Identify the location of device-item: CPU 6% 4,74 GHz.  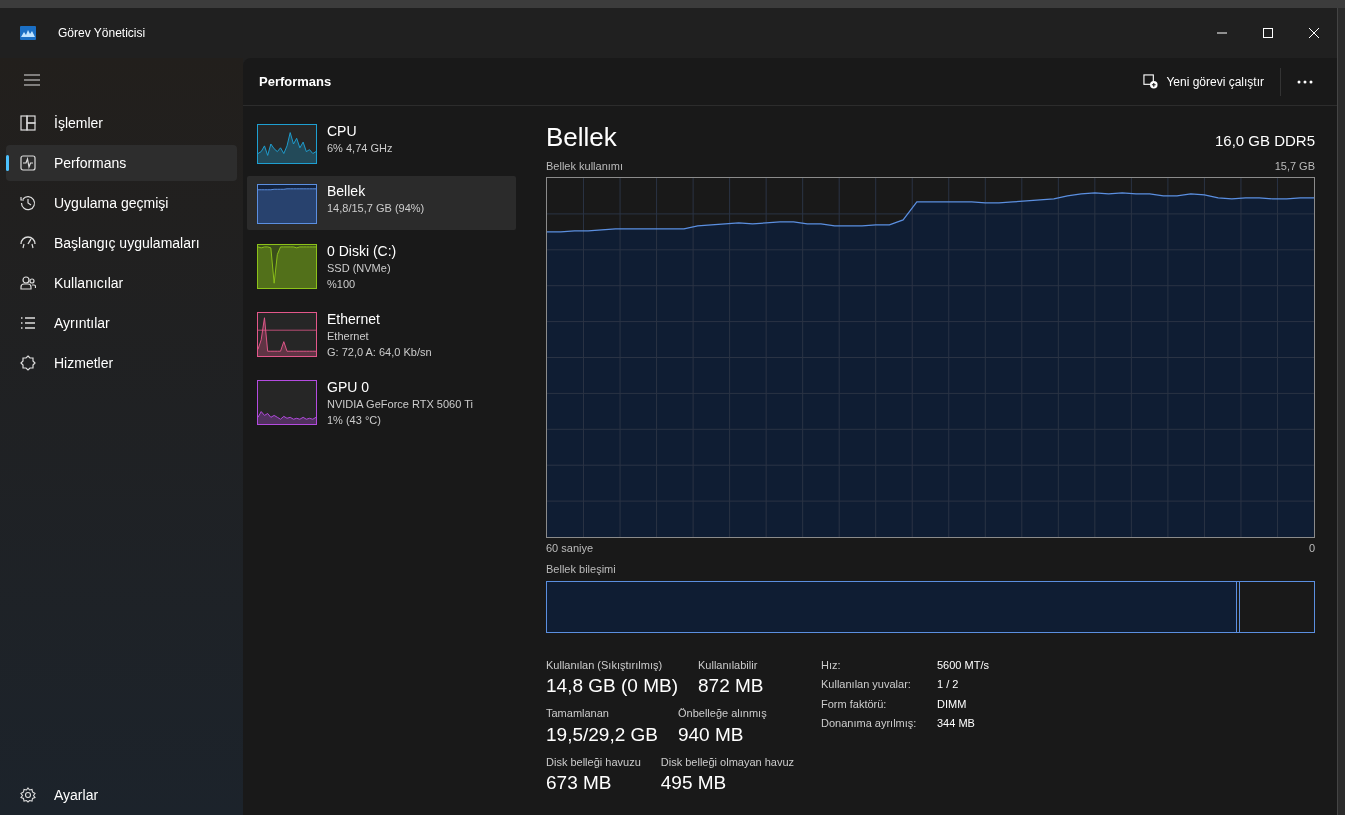
(381, 143).